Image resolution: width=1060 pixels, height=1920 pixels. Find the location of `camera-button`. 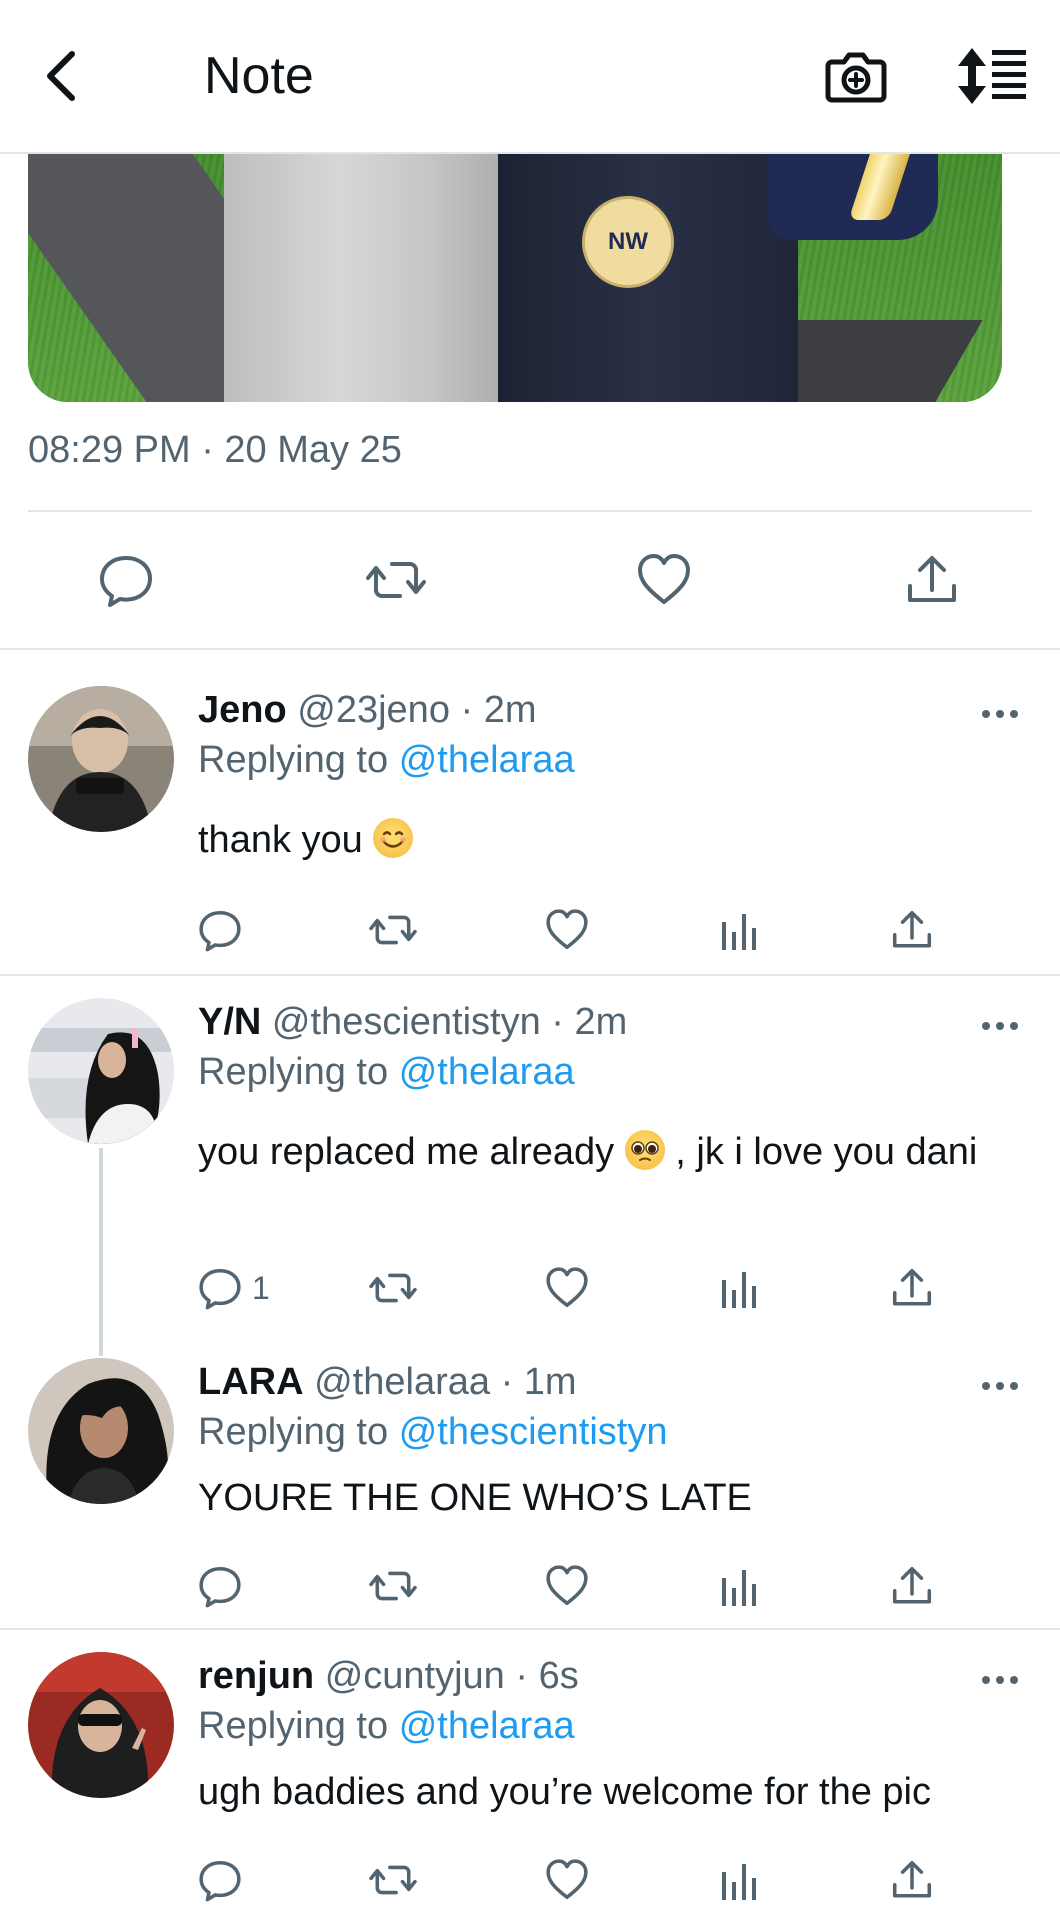

camera-button is located at coordinates (856, 76).